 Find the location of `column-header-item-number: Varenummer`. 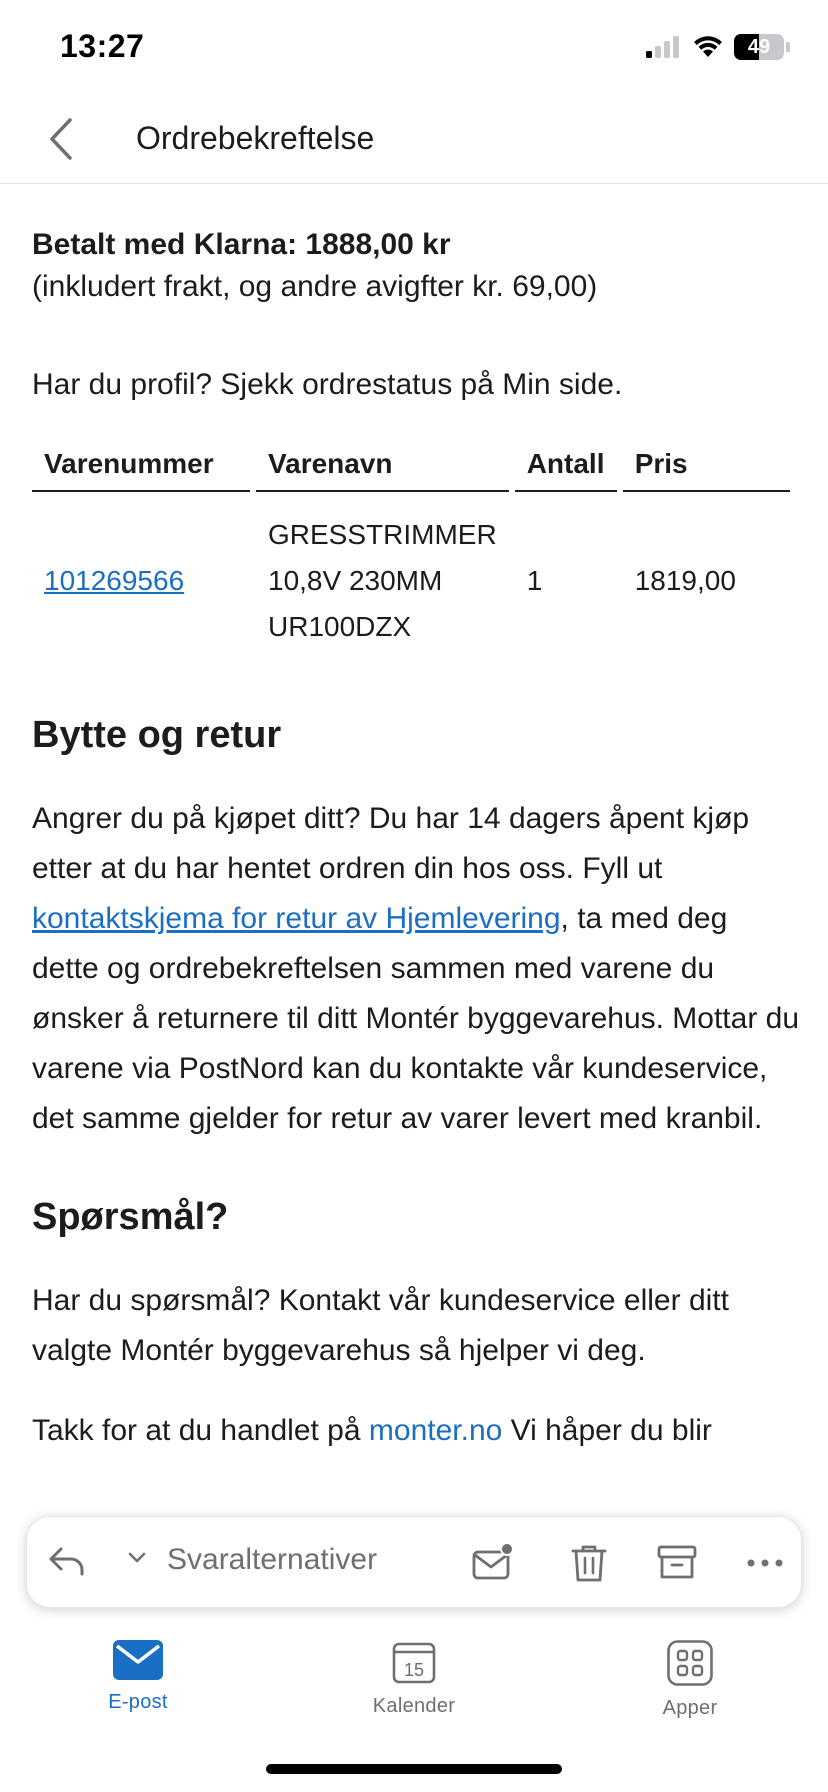

column-header-item-number: Varenummer is located at coordinates (141, 468).